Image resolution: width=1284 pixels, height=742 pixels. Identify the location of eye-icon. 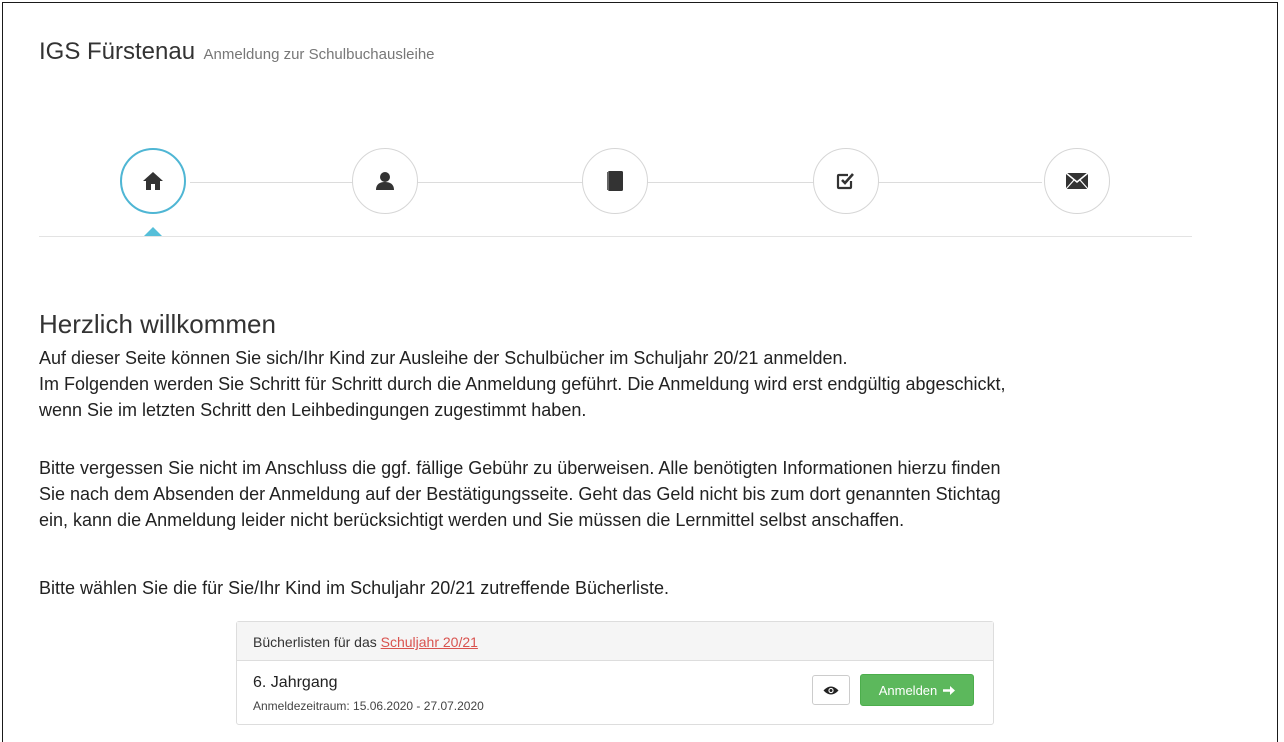
(831, 690).